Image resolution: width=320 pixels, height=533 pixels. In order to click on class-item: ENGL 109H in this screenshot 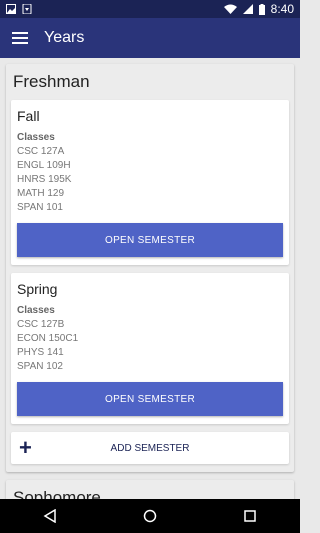, I will do `click(44, 165)`.